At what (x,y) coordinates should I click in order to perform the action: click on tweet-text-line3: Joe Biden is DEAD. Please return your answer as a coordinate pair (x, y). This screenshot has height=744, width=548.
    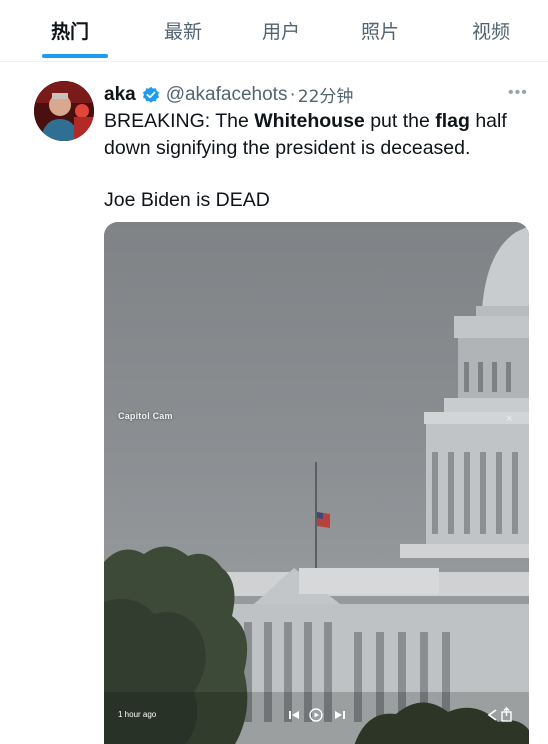
    Looking at the image, I should click on (187, 200).